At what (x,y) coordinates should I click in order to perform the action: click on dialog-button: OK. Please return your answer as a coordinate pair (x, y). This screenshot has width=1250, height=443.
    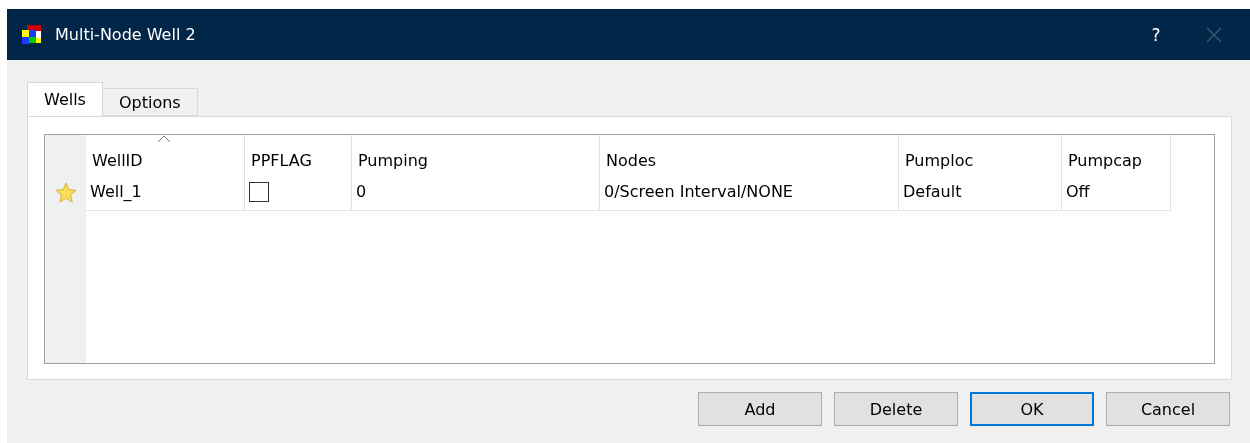
    Looking at the image, I should click on (1032, 409).